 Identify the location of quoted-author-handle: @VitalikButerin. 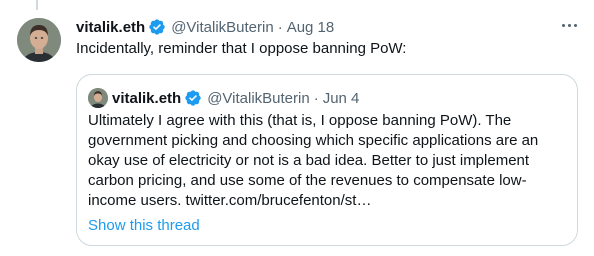
(258, 98).